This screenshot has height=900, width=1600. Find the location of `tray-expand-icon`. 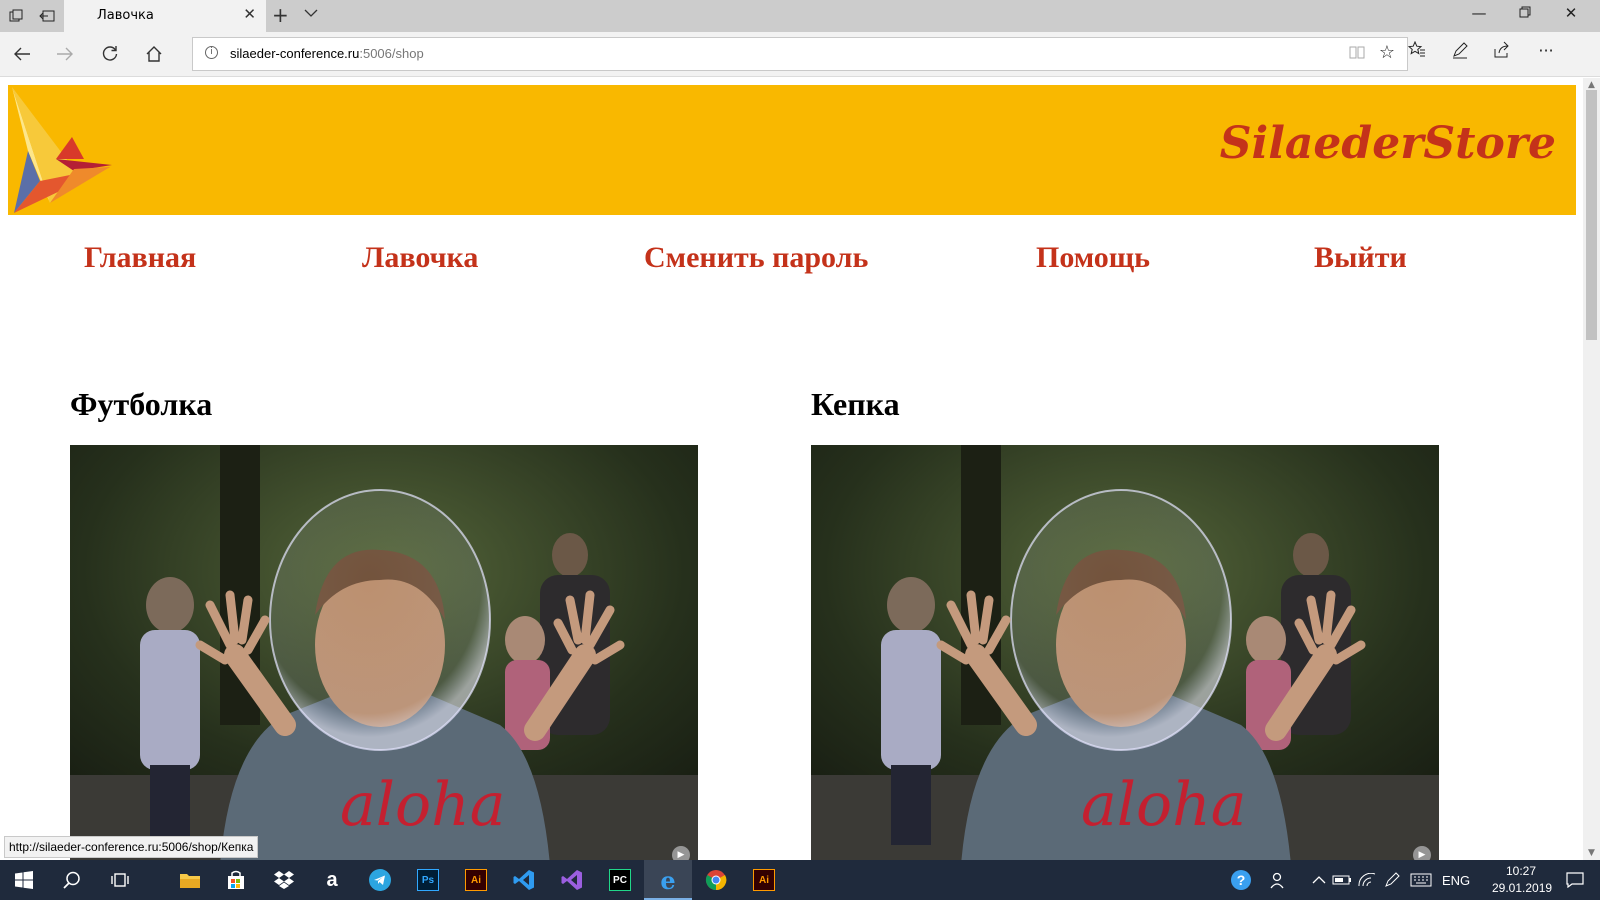

tray-expand-icon is located at coordinates (1319, 880).